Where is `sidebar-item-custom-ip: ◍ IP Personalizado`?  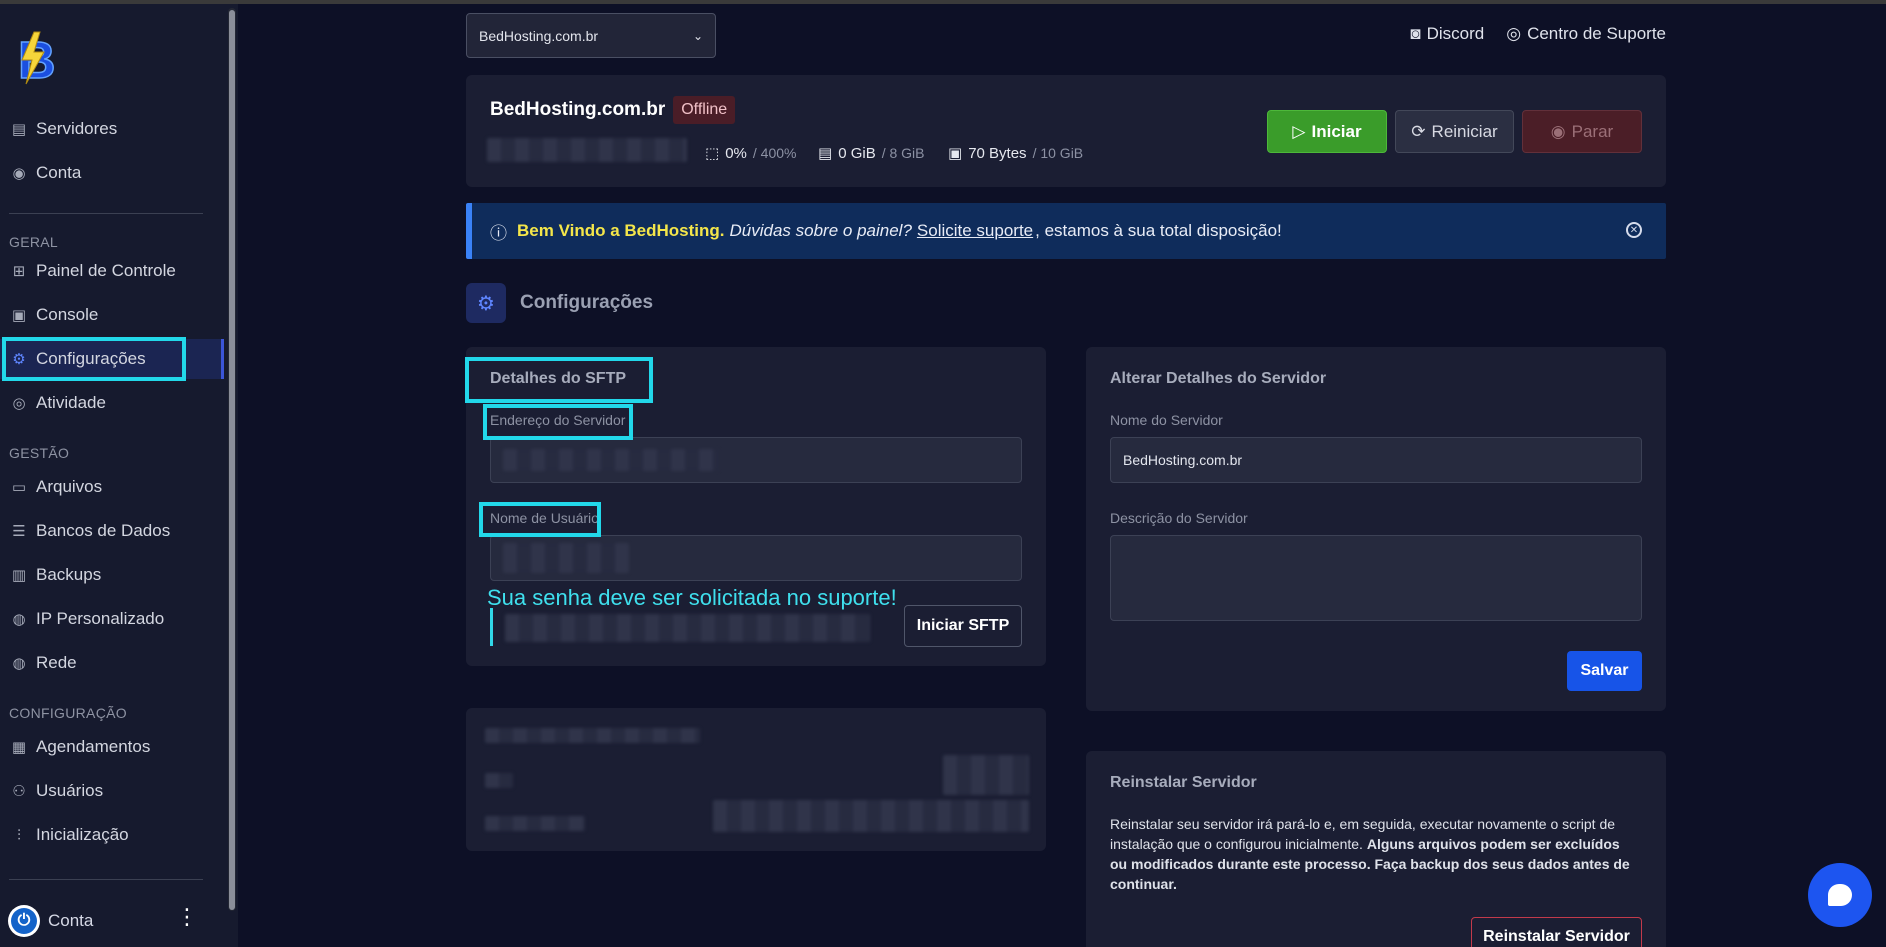
sidebar-item-custom-ip: ◍ IP Personalizado is located at coordinates (112, 619).